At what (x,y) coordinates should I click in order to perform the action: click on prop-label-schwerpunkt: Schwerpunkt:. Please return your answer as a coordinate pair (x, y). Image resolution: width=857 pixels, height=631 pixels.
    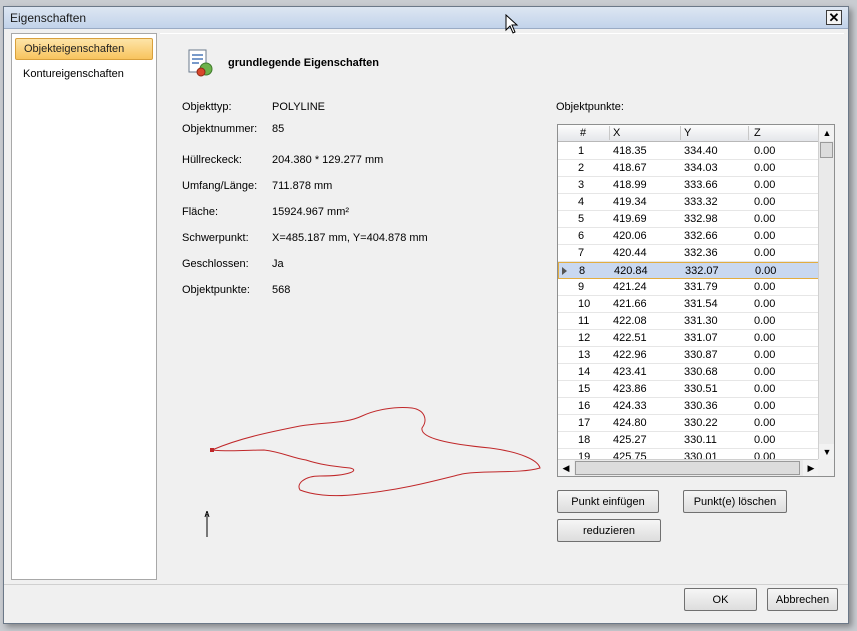
    Looking at the image, I should click on (215, 238).